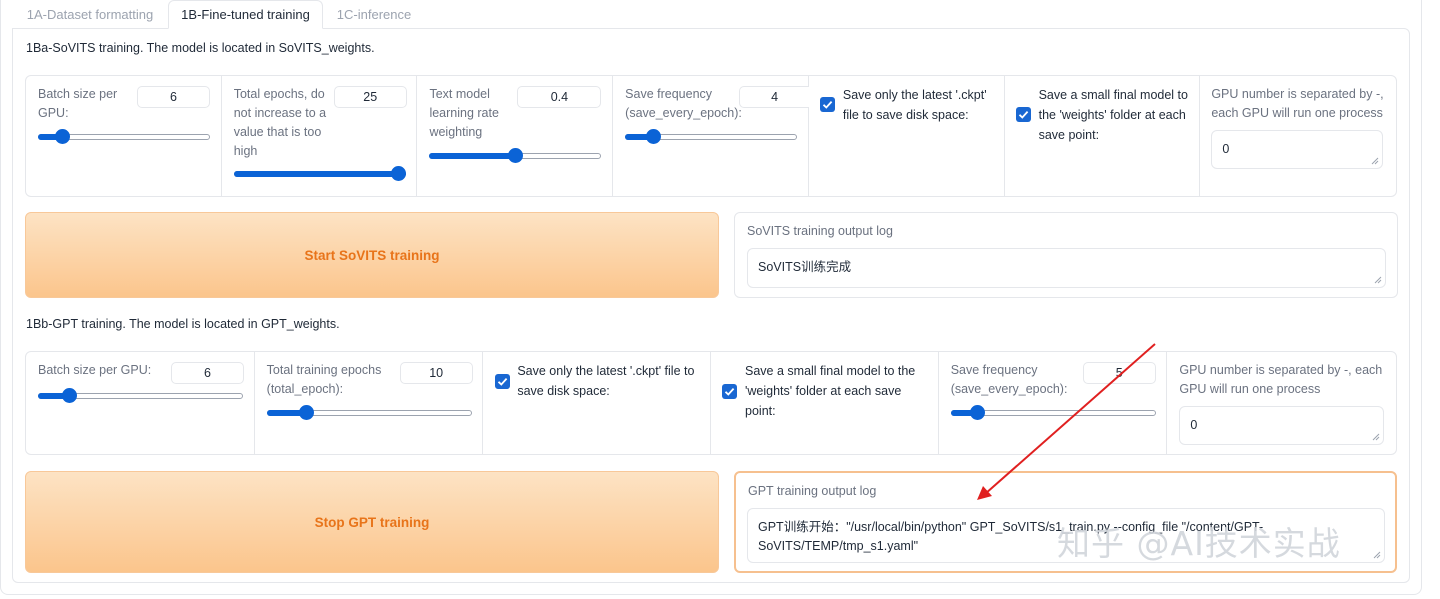 Image resolution: width=1440 pixels, height=599 pixels. What do you see at coordinates (805, 267) in the screenshot?
I see `sovits-output-log-value: SoVITS训练完成` at bounding box center [805, 267].